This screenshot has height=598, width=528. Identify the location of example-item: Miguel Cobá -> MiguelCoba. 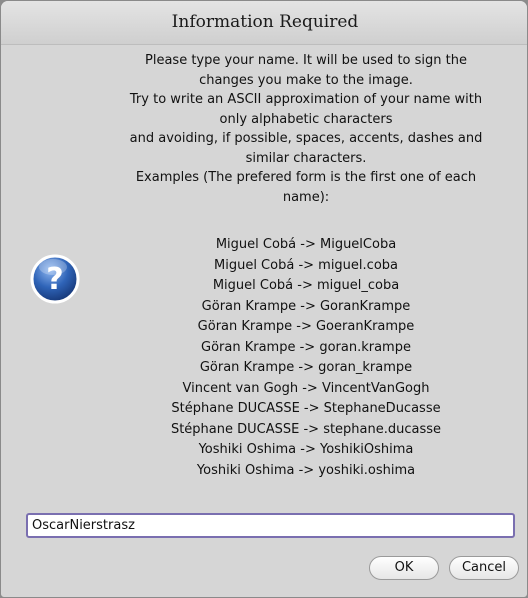
(306, 244).